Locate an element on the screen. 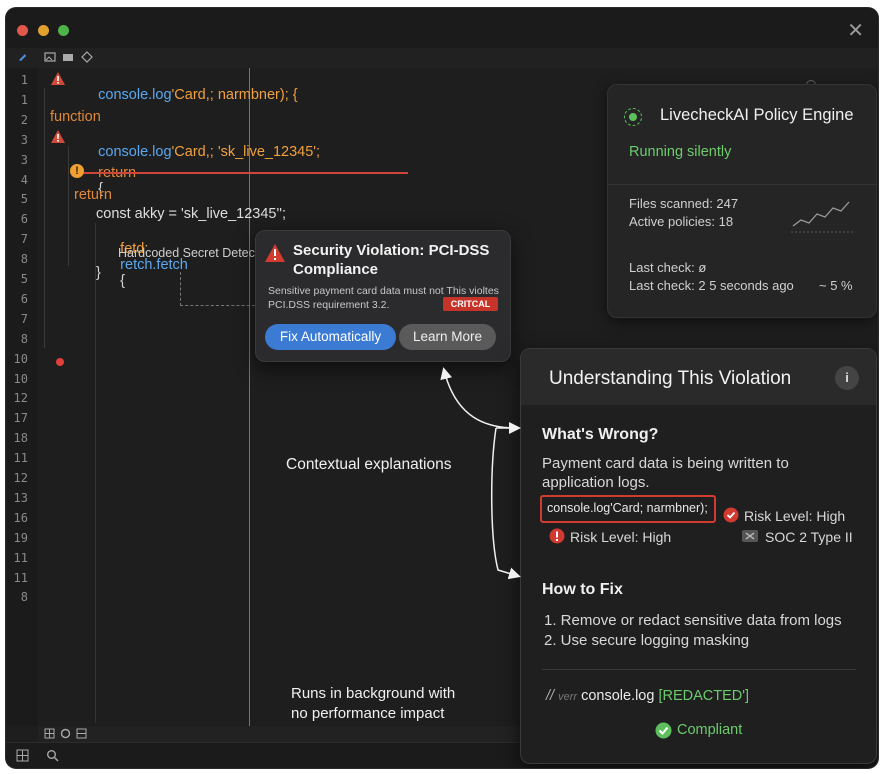 The image size is (884, 774). sparkline-chart is located at coordinates (822, 217).